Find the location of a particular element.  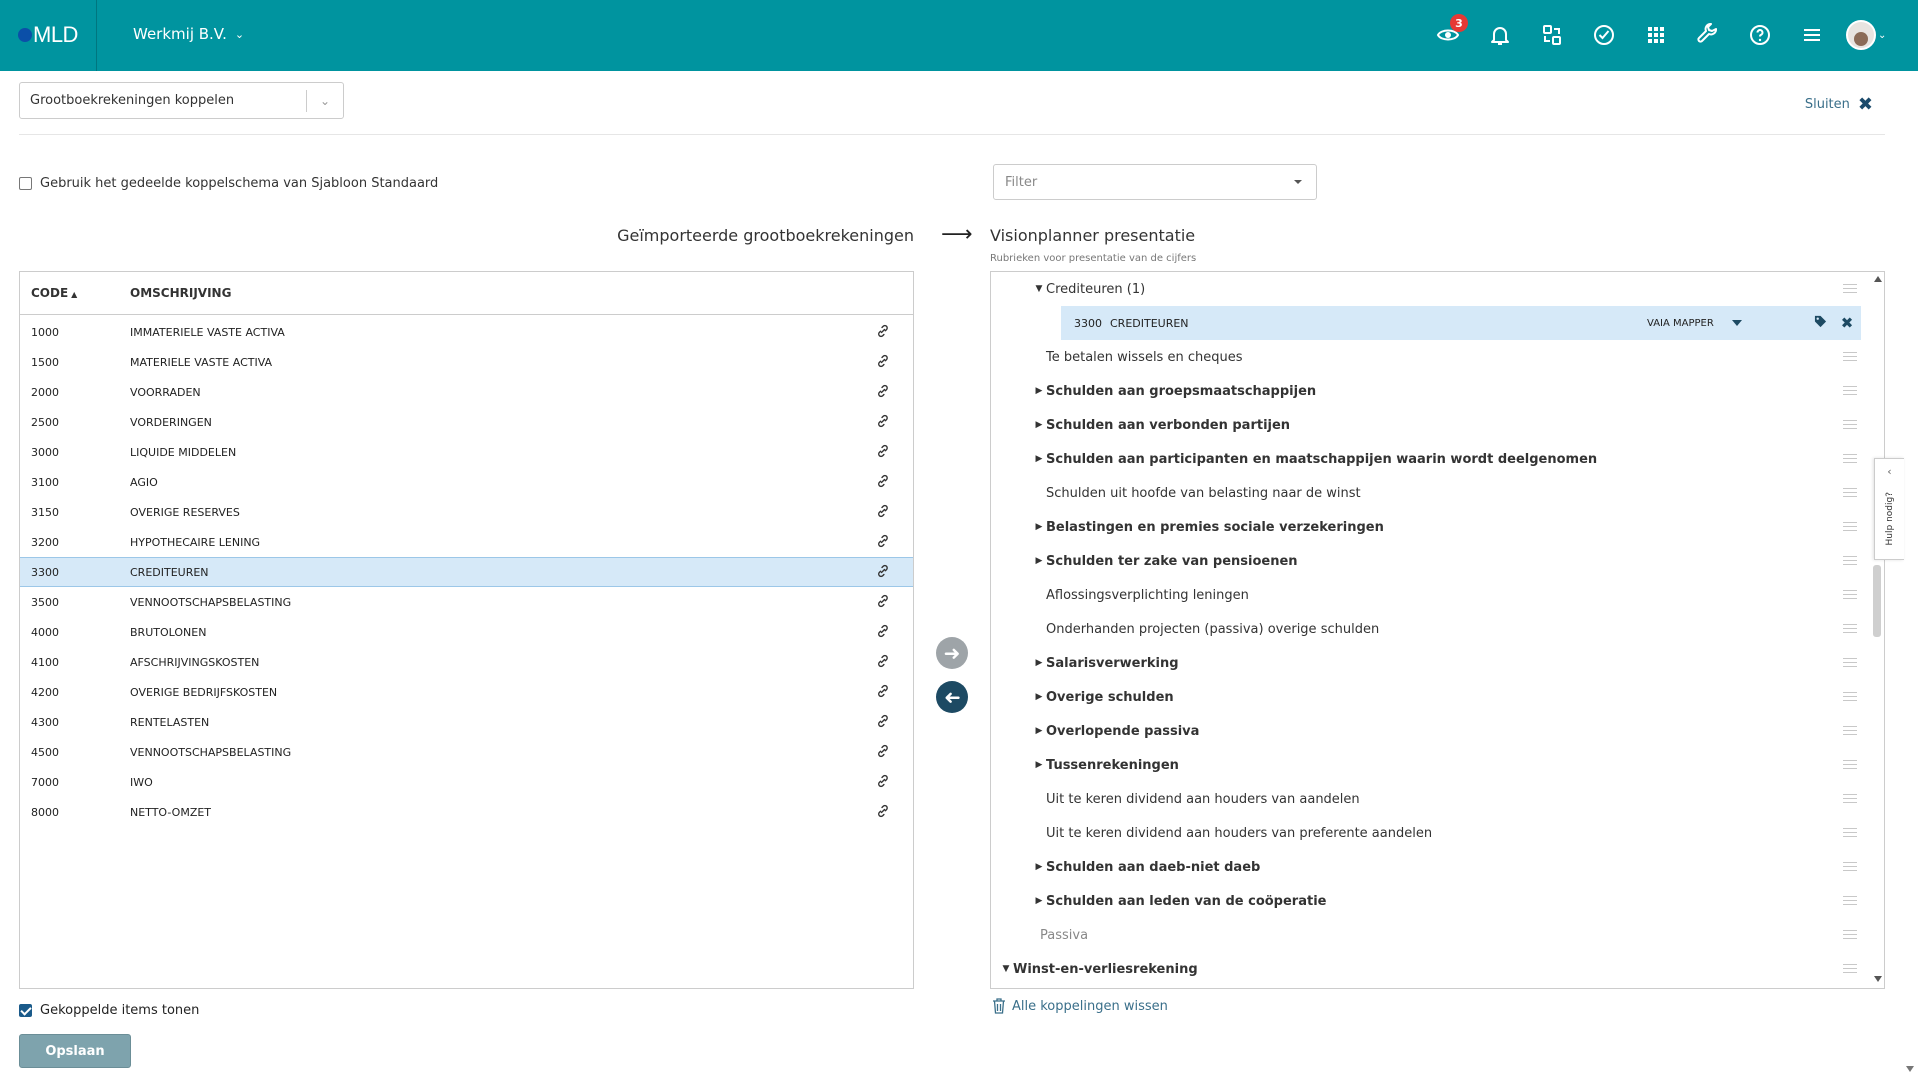

transfer-button is located at coordinates (1552, 35).